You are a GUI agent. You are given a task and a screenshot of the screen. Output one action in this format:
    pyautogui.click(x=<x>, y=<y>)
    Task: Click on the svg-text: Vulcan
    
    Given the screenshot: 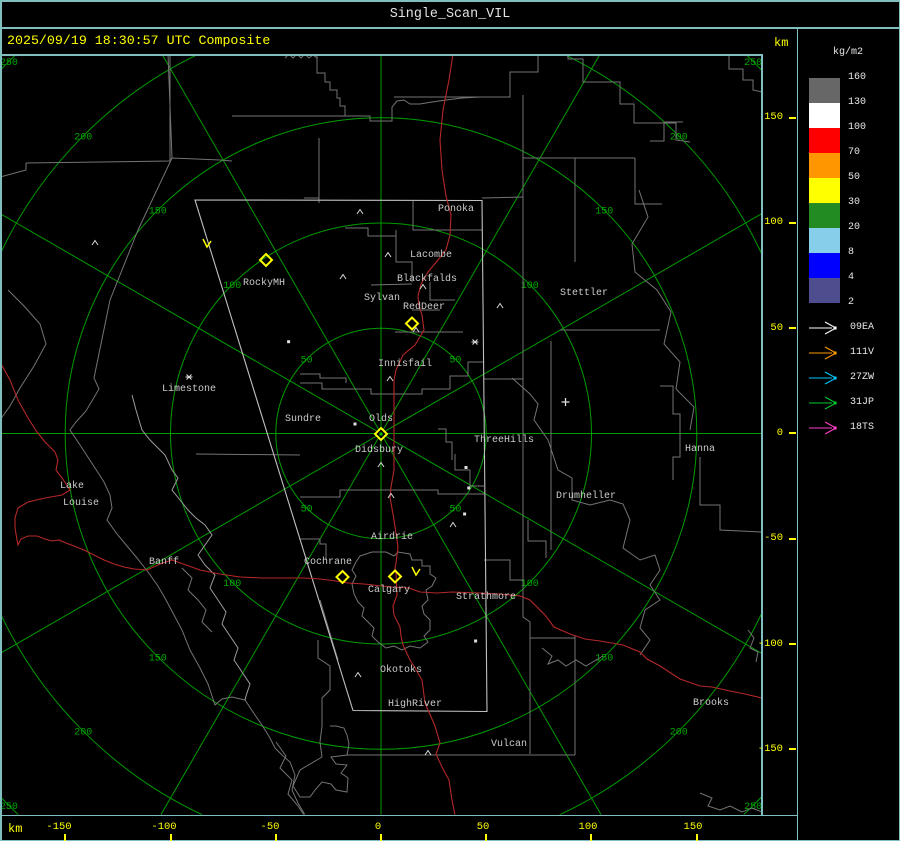 What is the action you would take?
    pyautogui.click(x=509, y=744)
    